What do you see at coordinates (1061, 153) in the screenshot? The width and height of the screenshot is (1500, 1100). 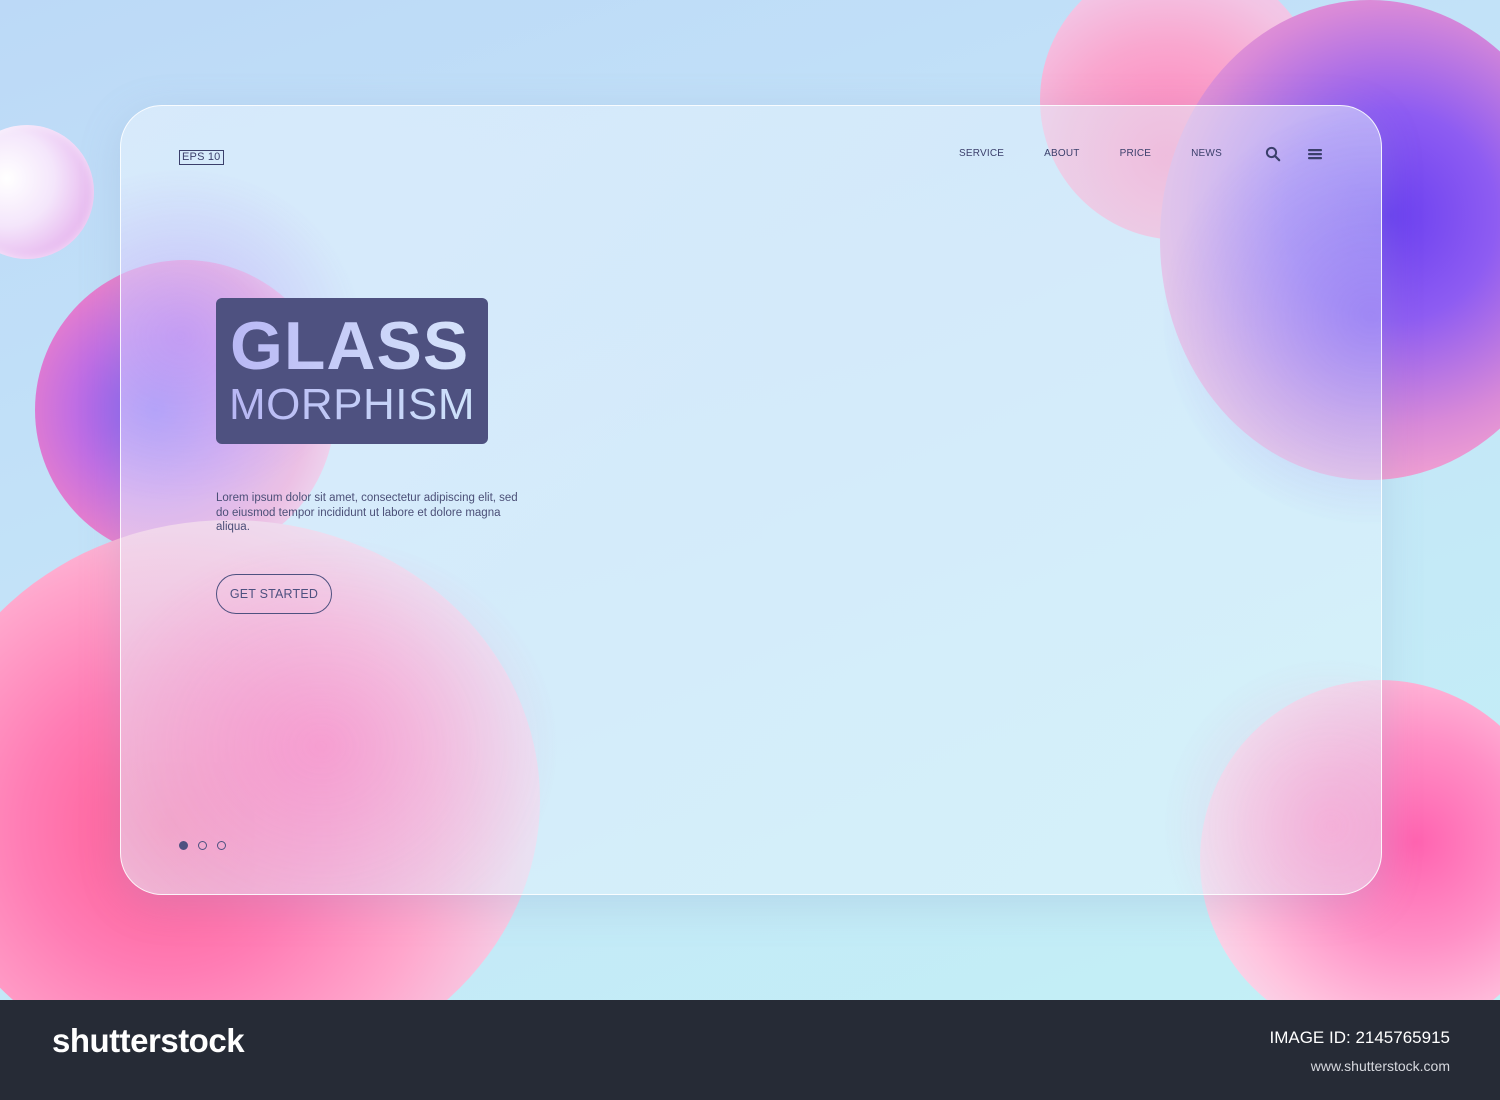 I see `nav-item-about: ABOUT` at bounding box center [1061, 153].